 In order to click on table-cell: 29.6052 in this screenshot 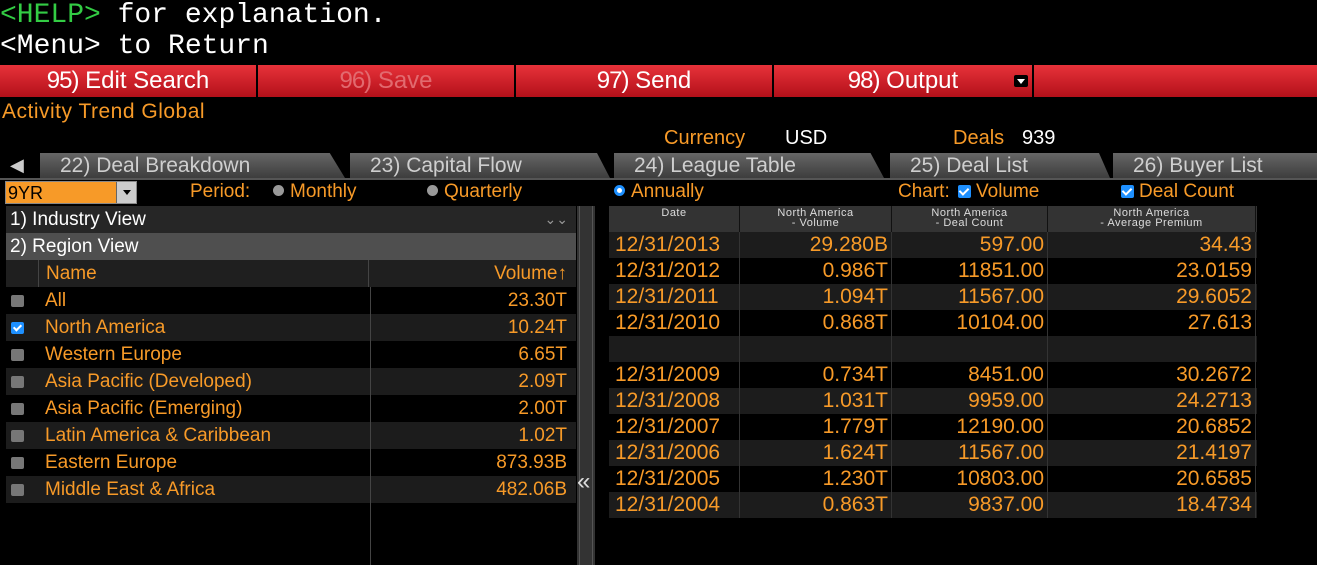, I will do `click(1152, 297)`.